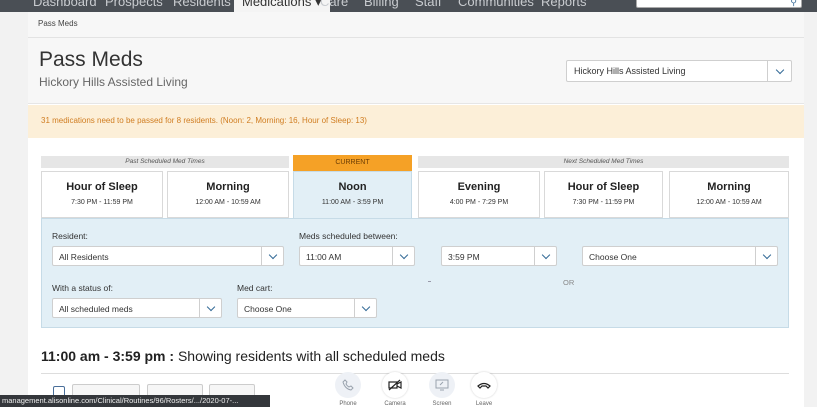  I want to click on community-select-toggle, so click(779, 71).